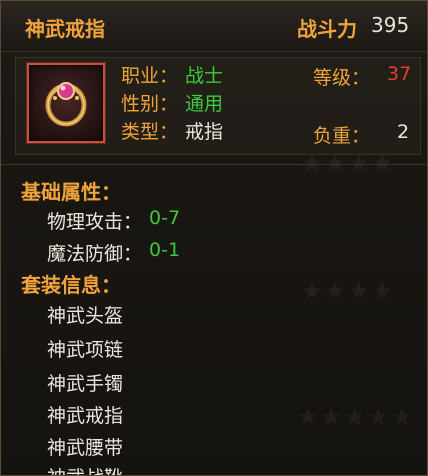  Describe the element at coordinates (214, 164) in the screenshot. I see `section-divider` at that location.